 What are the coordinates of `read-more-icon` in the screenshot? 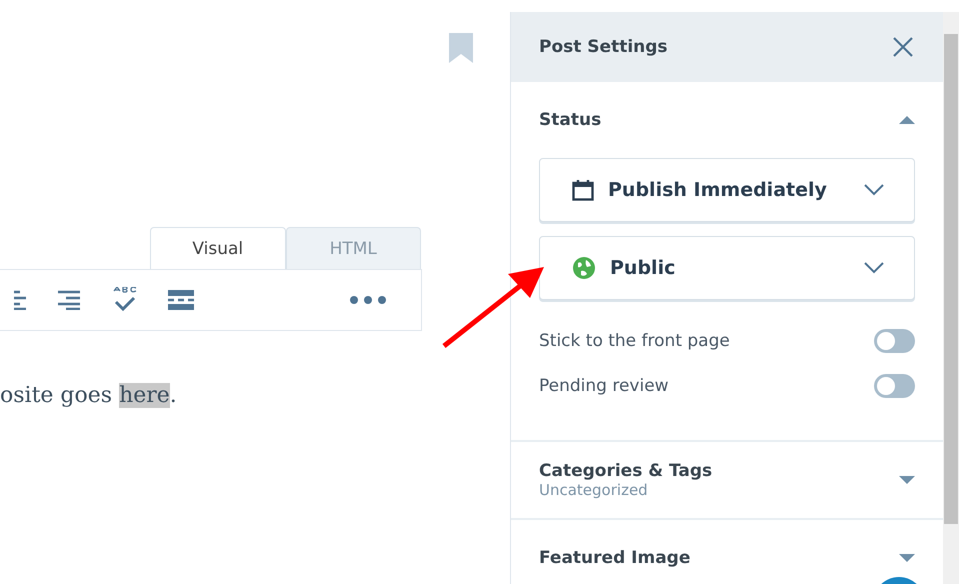 It's located at (181, 300).